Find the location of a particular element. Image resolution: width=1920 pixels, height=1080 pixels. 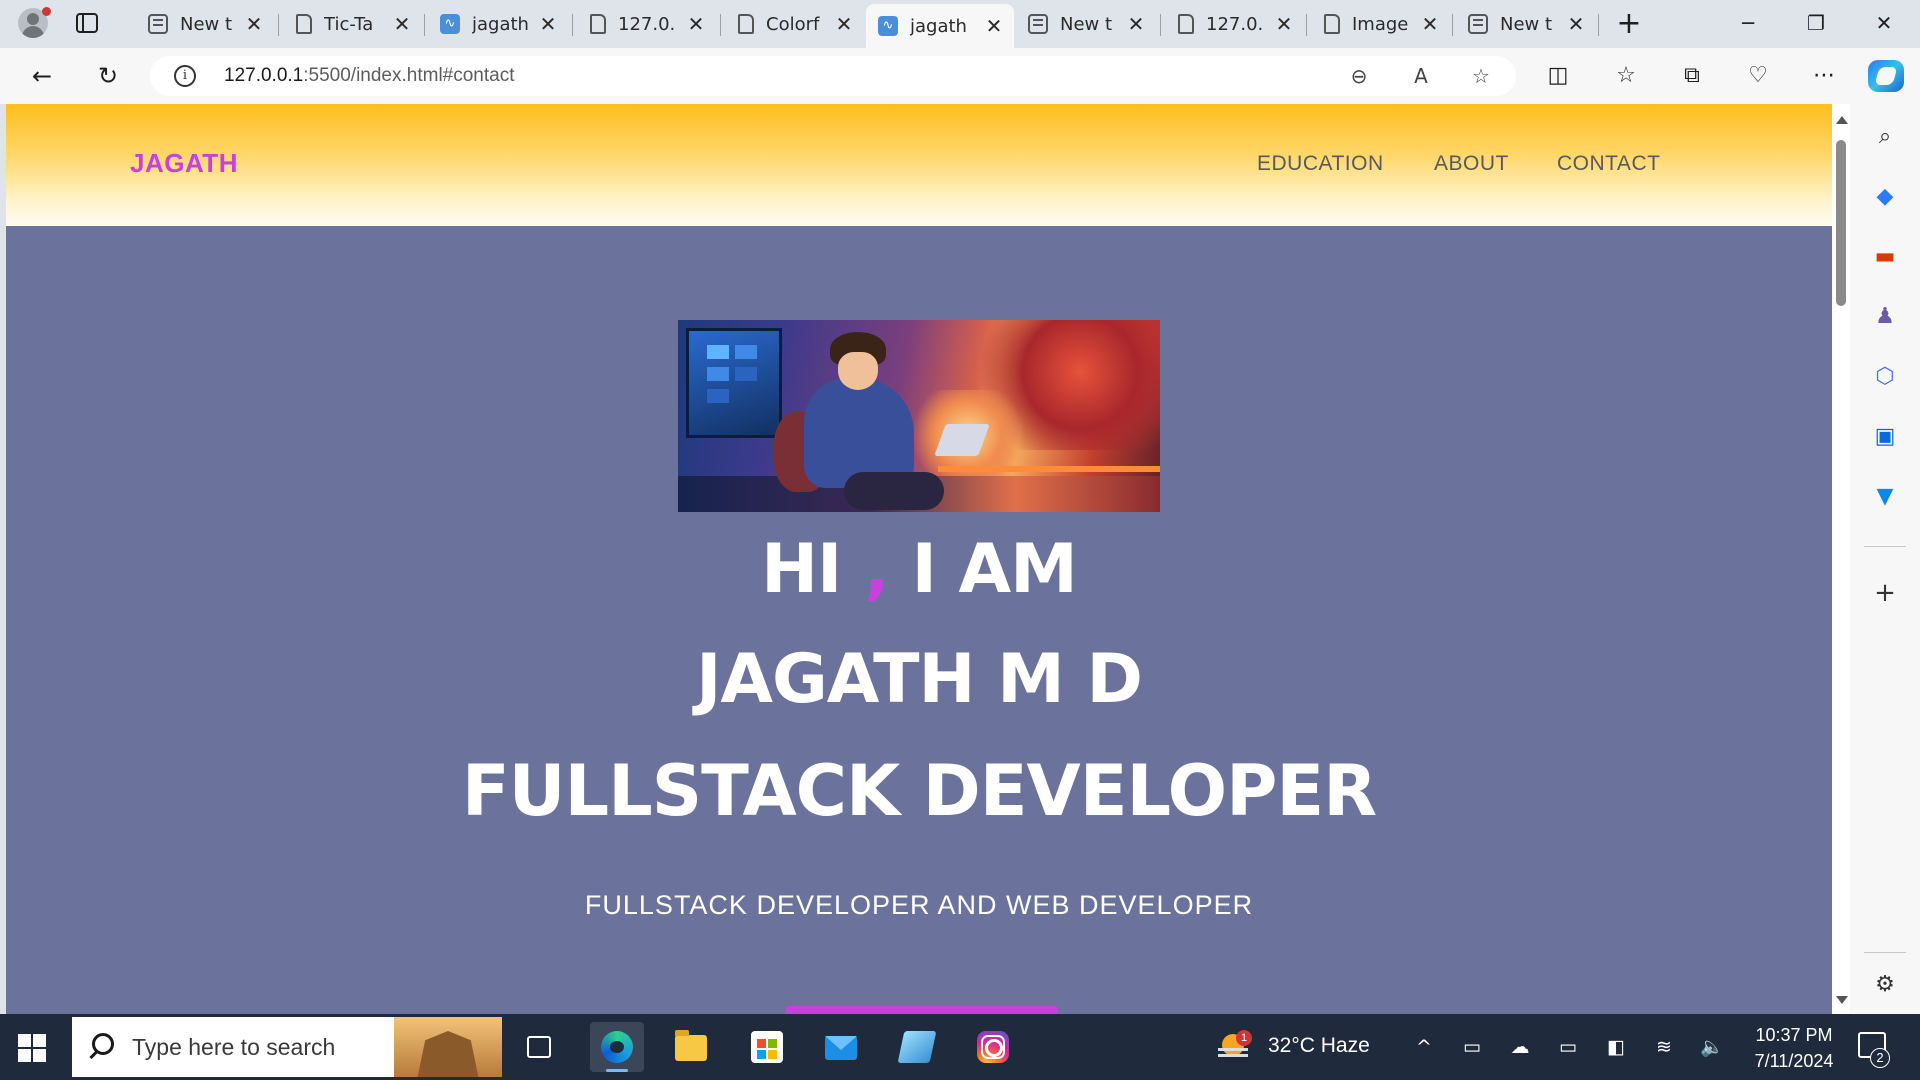

wifi-icon: ≋ is located at coordinates (1664, 1047).